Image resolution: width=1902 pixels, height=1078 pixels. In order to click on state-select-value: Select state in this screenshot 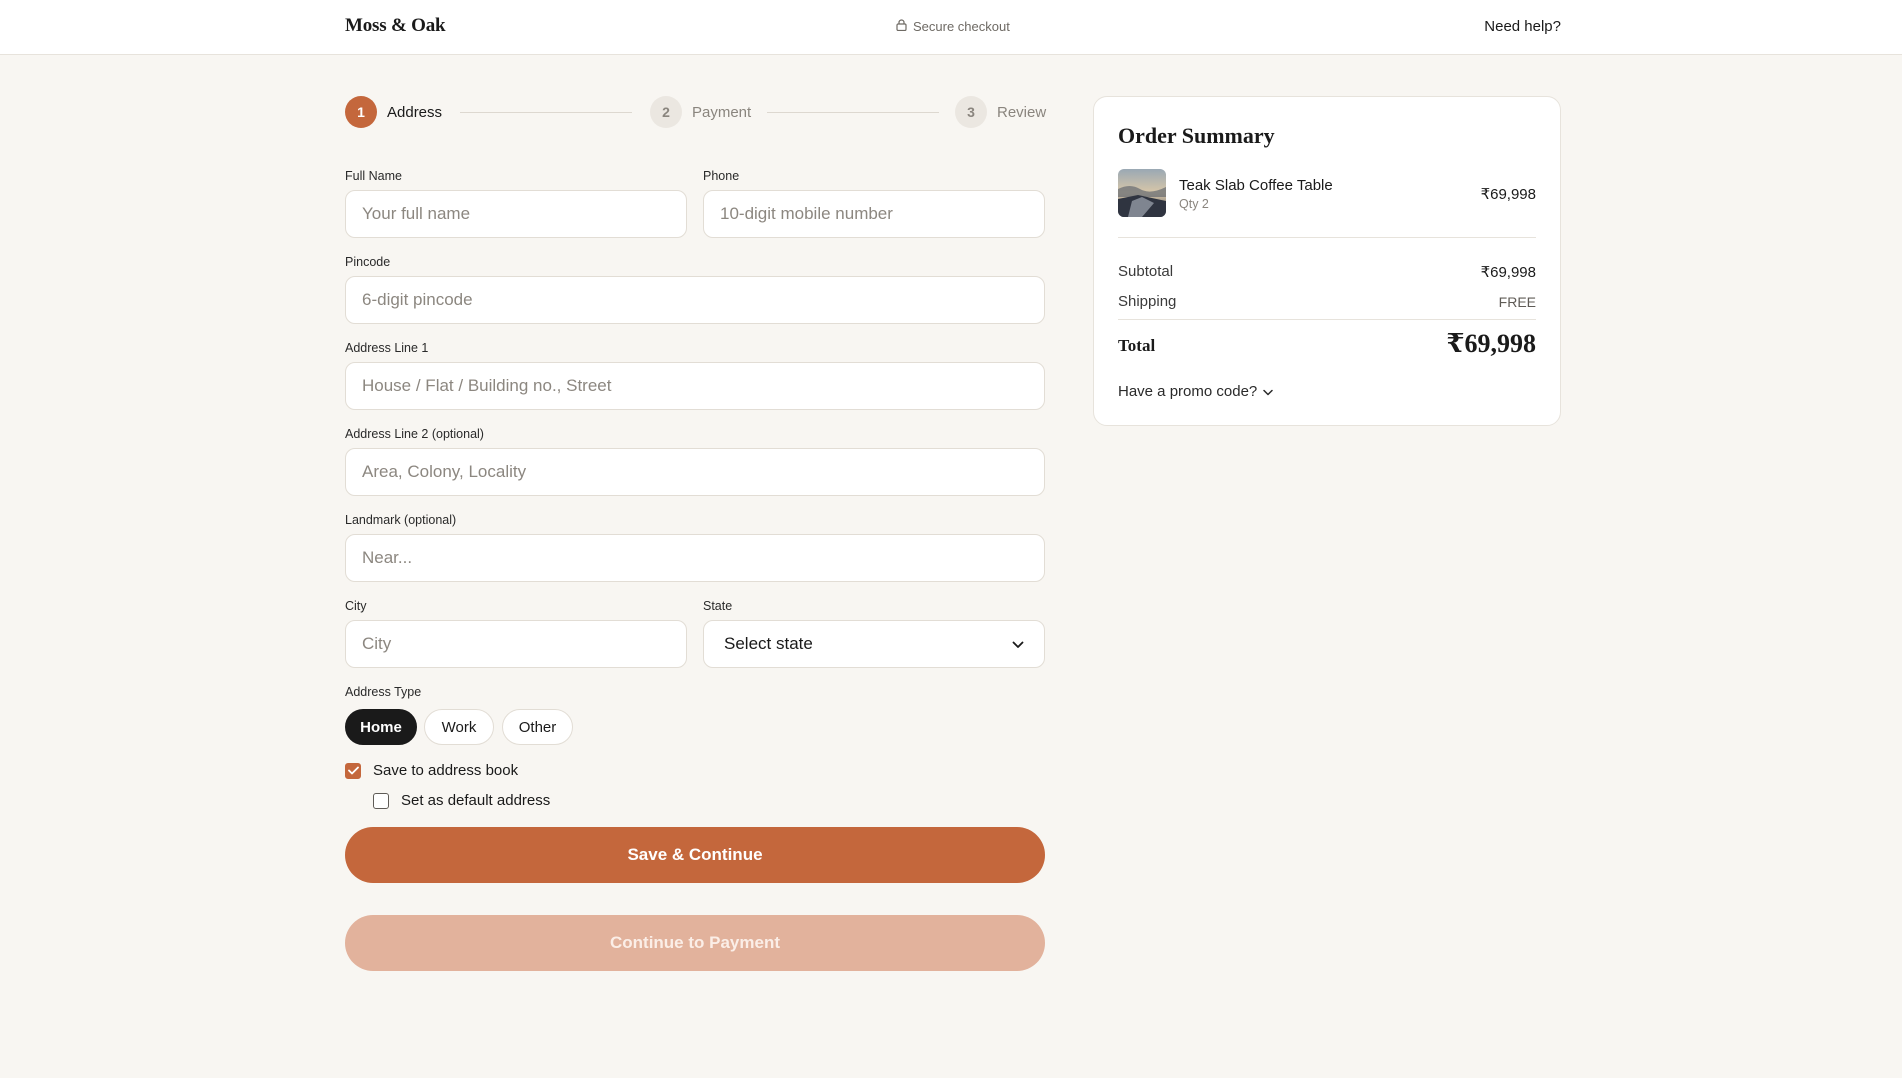, I will do `click(768, 643)`.